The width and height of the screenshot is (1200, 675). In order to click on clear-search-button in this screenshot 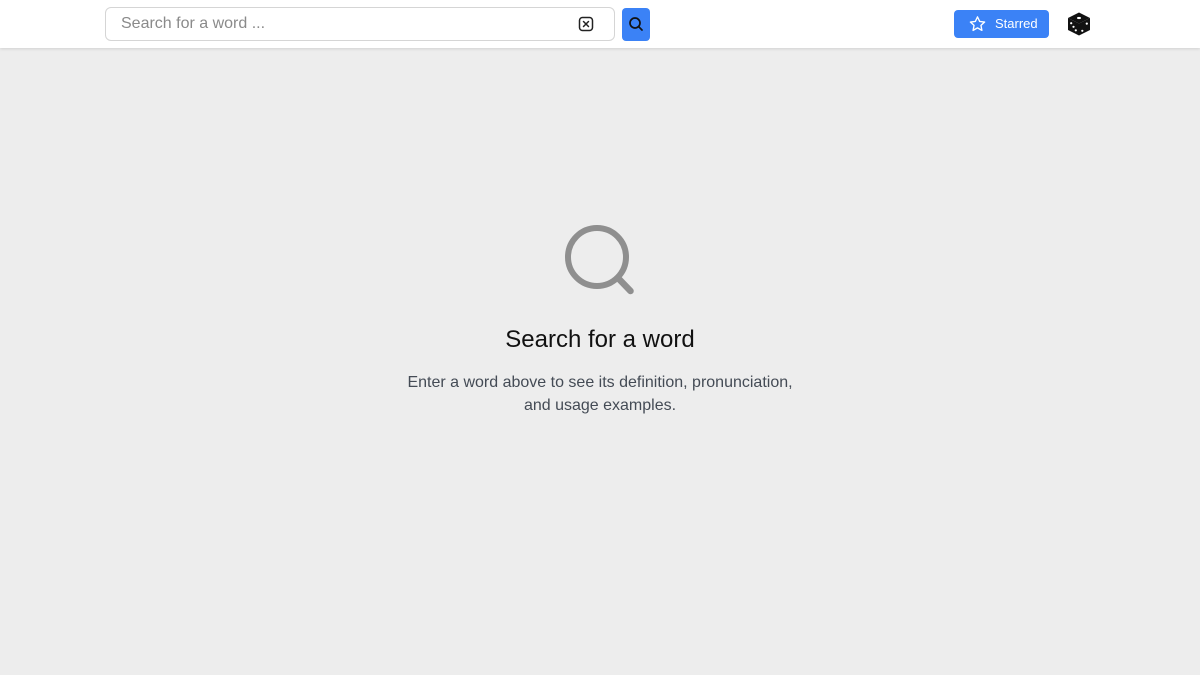, I will do `click(586, 24)`.